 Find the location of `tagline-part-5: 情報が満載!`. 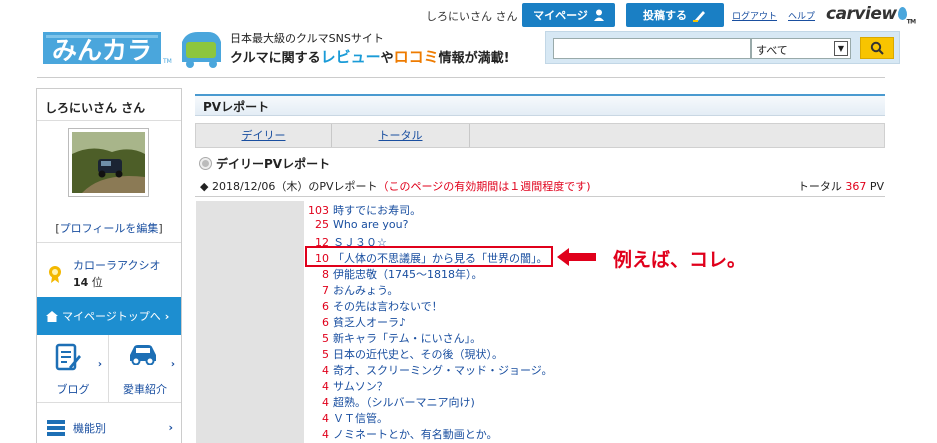

tagline-part-5: 情報が満載! is located at coordinates (474, 58).